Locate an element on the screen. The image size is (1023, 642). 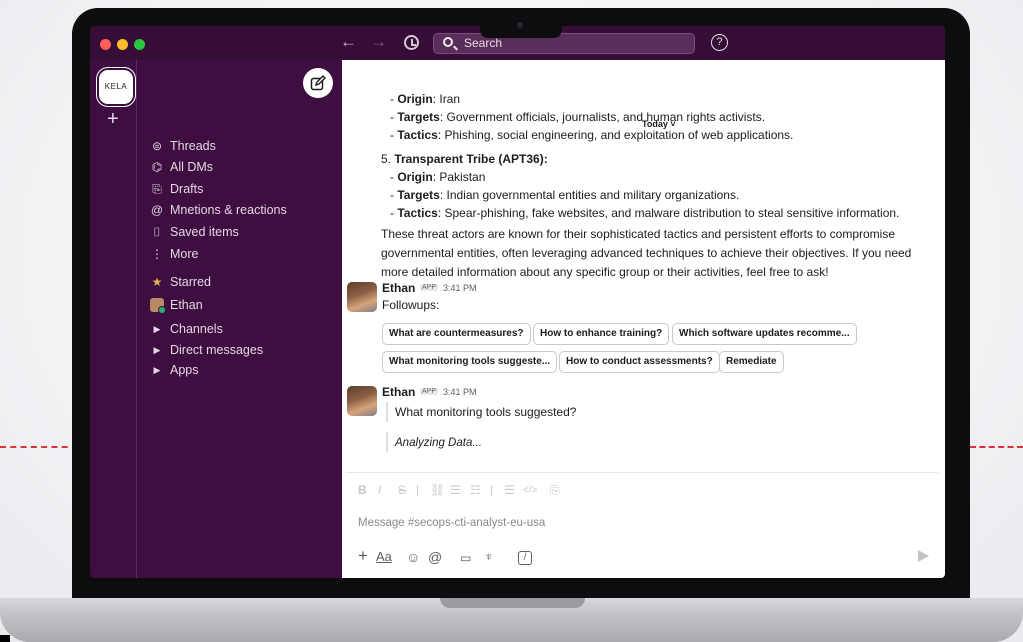
sidebar-item-mentions: @ Mnetions & reactions is located at coordinates (218, 210).